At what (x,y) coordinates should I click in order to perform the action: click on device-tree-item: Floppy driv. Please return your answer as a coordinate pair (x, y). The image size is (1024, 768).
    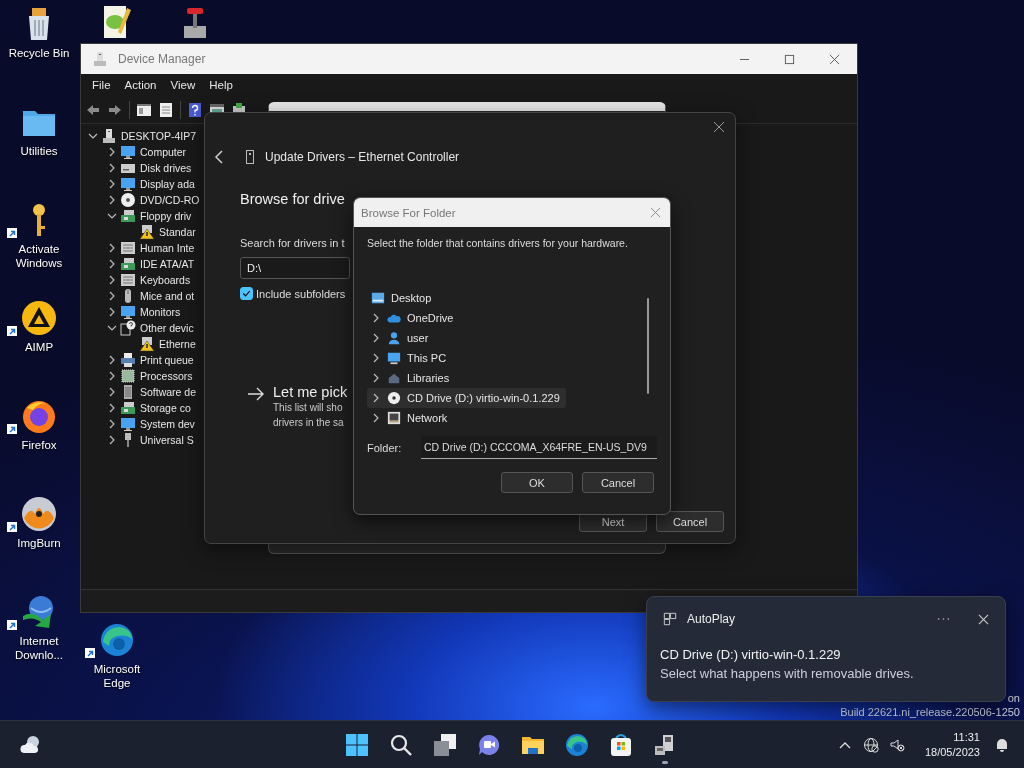
    Looking at the image, I should click on (166, 216).